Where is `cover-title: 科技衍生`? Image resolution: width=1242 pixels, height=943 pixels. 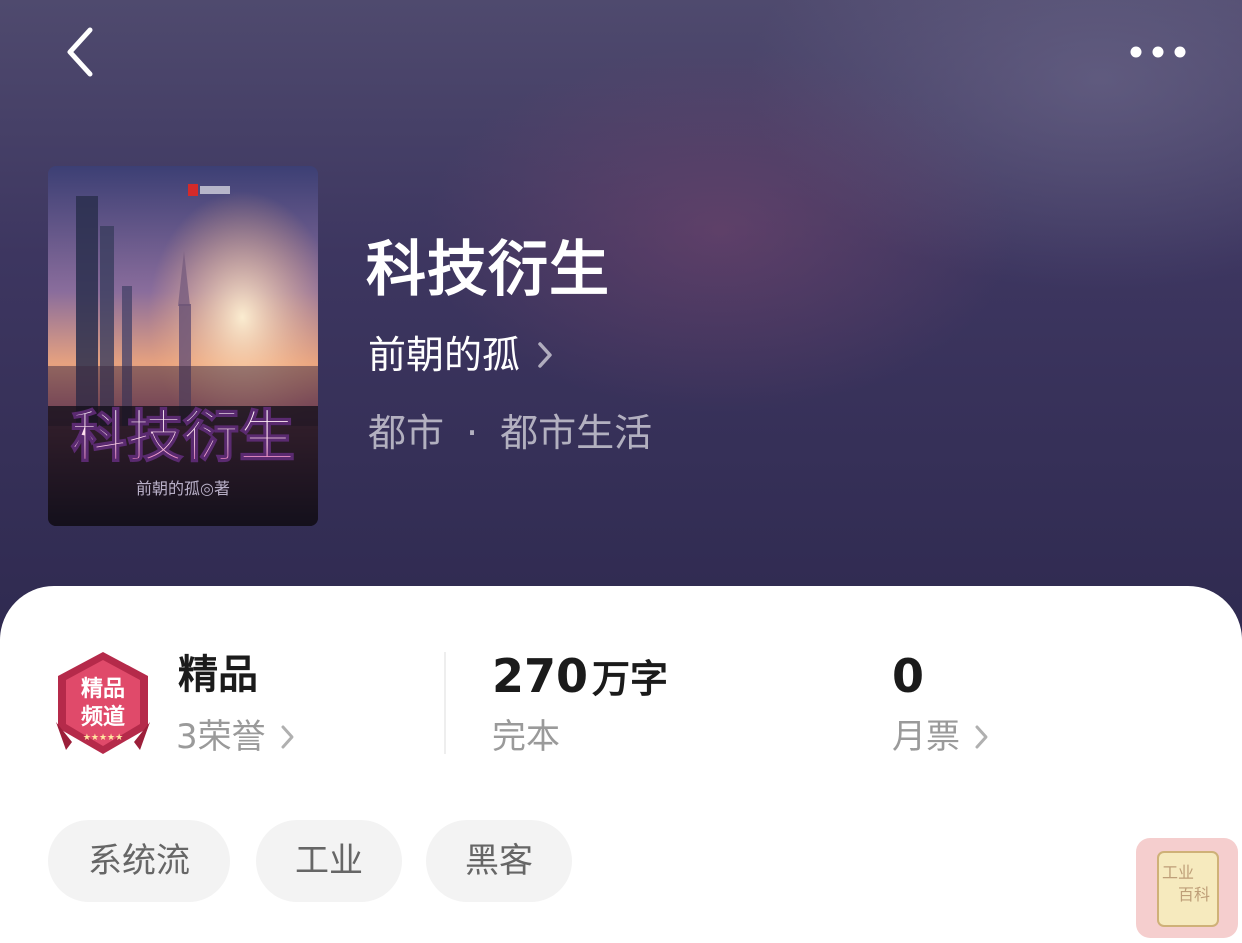
cover-title: 科技衍生 is located at coordinates (183, 437).